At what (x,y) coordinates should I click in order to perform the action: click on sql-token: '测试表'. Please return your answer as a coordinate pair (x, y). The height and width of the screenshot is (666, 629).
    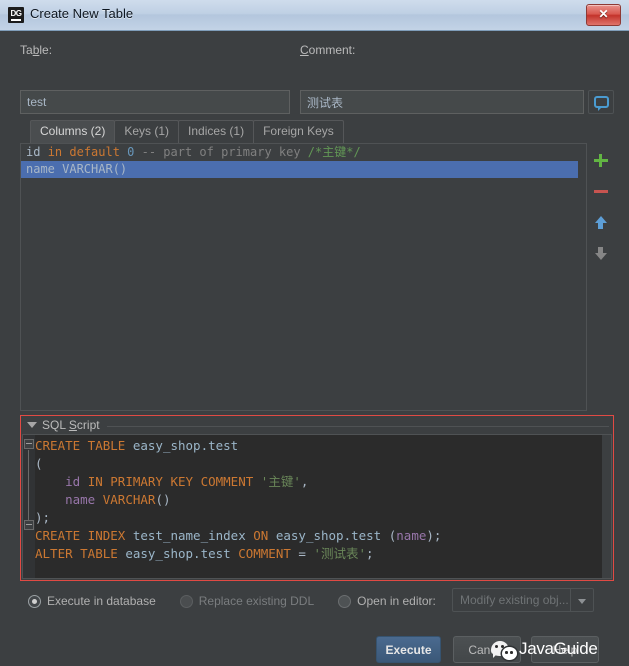
    Looking at the image, I should click on (340, 553).